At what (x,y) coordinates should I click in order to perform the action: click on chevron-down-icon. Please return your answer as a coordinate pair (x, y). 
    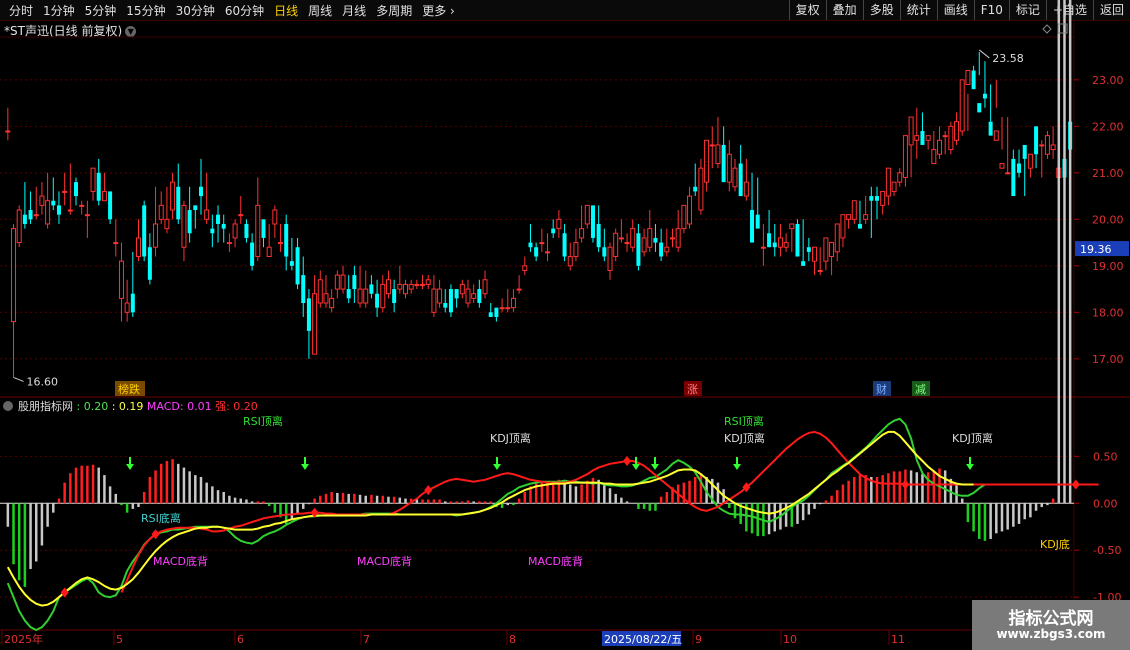
    Looking at the image, I should click on (8, 406).